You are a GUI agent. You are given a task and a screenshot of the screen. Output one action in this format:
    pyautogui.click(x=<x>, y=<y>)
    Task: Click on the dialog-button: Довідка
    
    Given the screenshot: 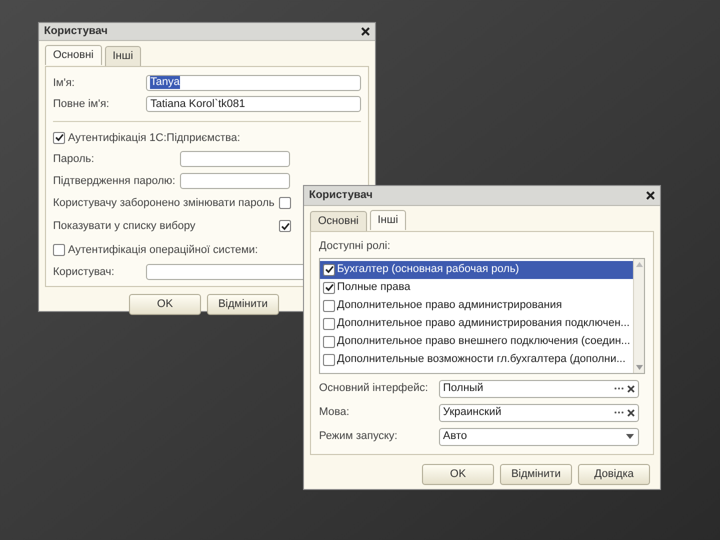 What is the action you would take?
    pyautogui.click(x=614, y=474)
    